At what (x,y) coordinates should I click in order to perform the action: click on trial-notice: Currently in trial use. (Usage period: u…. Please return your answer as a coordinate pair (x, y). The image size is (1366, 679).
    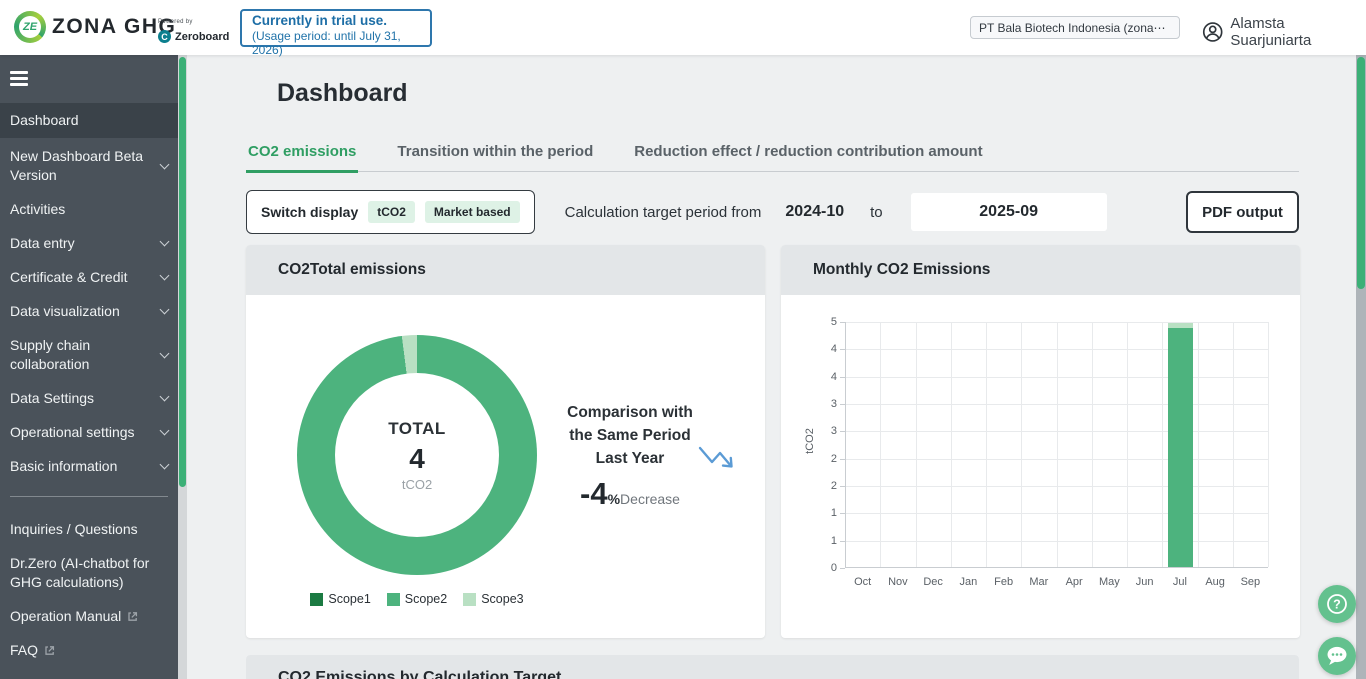
    Looking at the image, I should click on (336, 33).